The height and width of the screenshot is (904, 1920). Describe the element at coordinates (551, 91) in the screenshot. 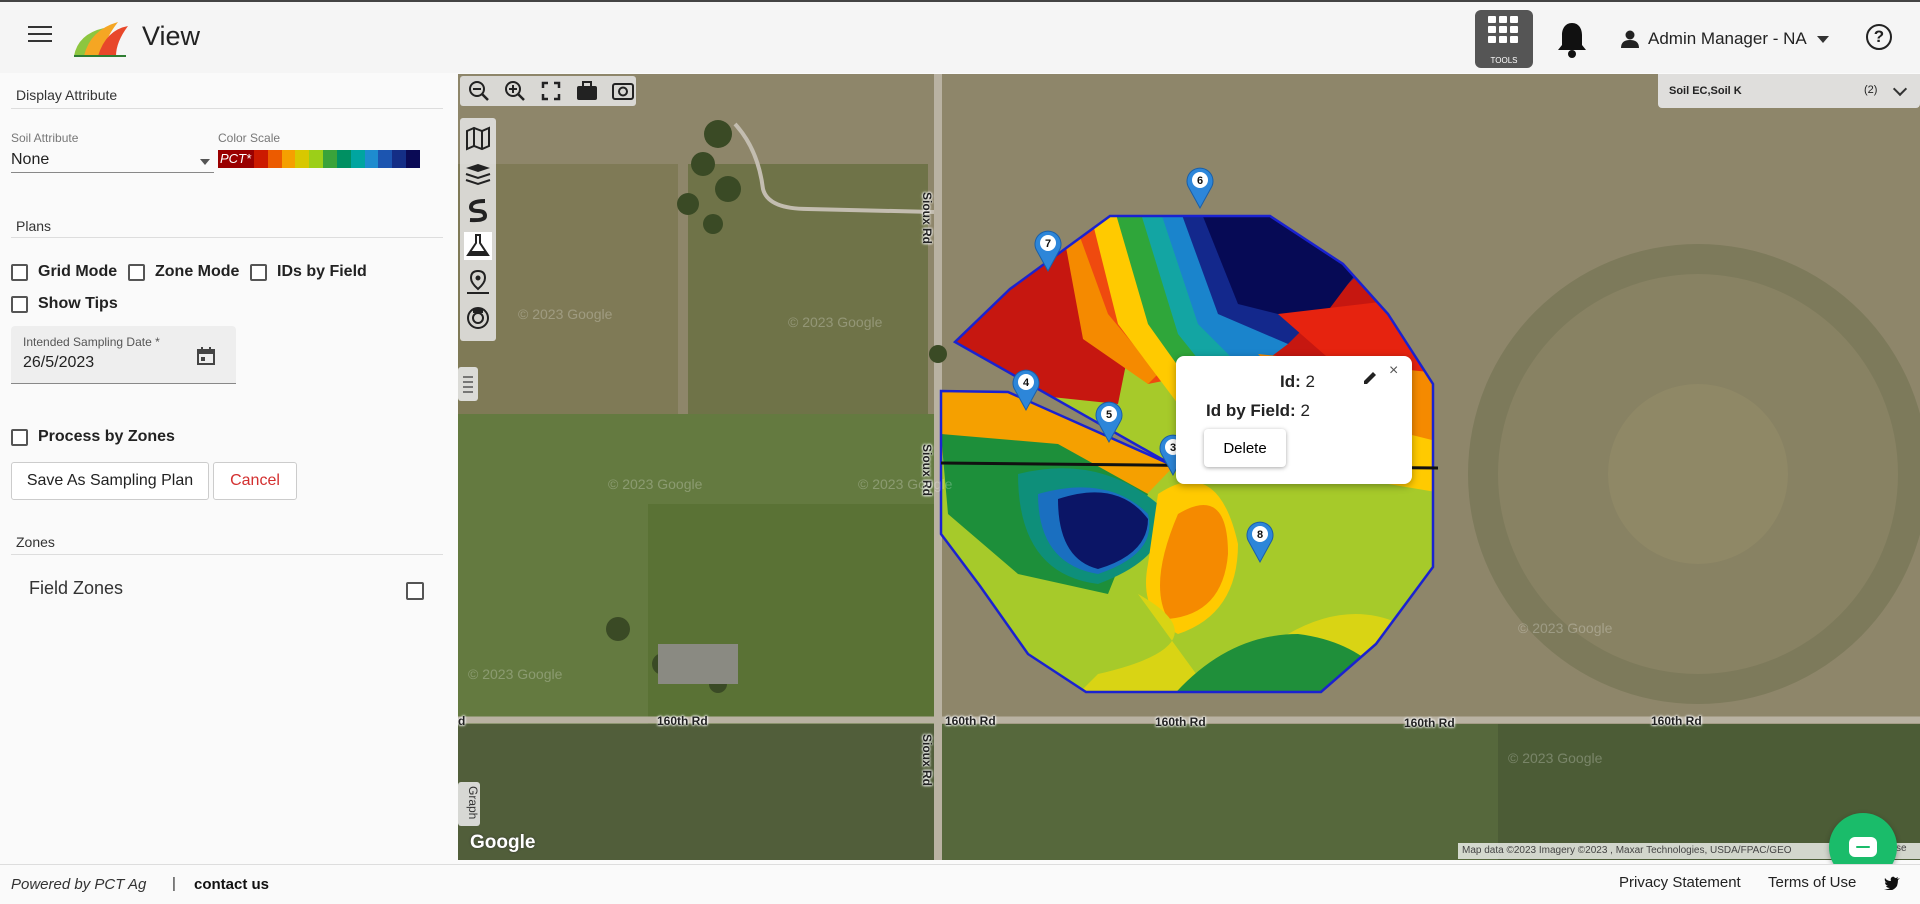

I see `fit-extent-icon` at that location.